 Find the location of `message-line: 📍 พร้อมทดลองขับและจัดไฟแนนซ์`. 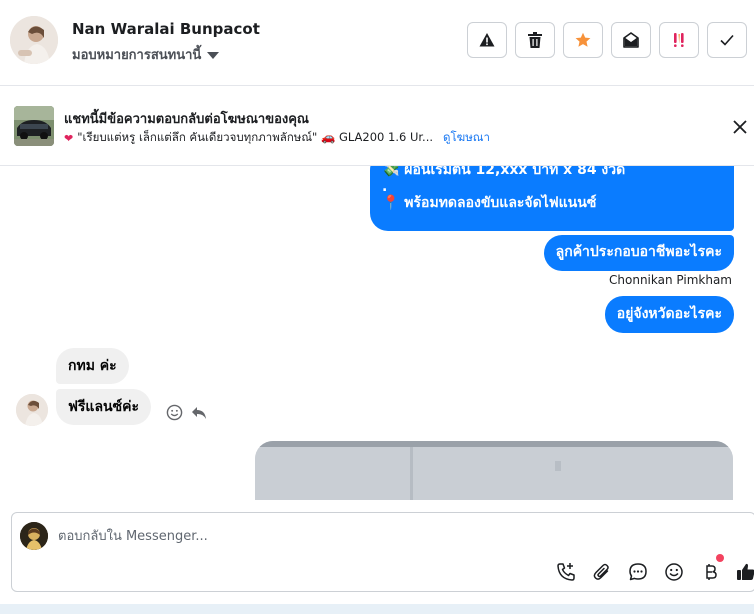

message-line: 📍 พร้อมทดลองขับและจัดไฟแนนซ์ is located at coordinates (489, 203).